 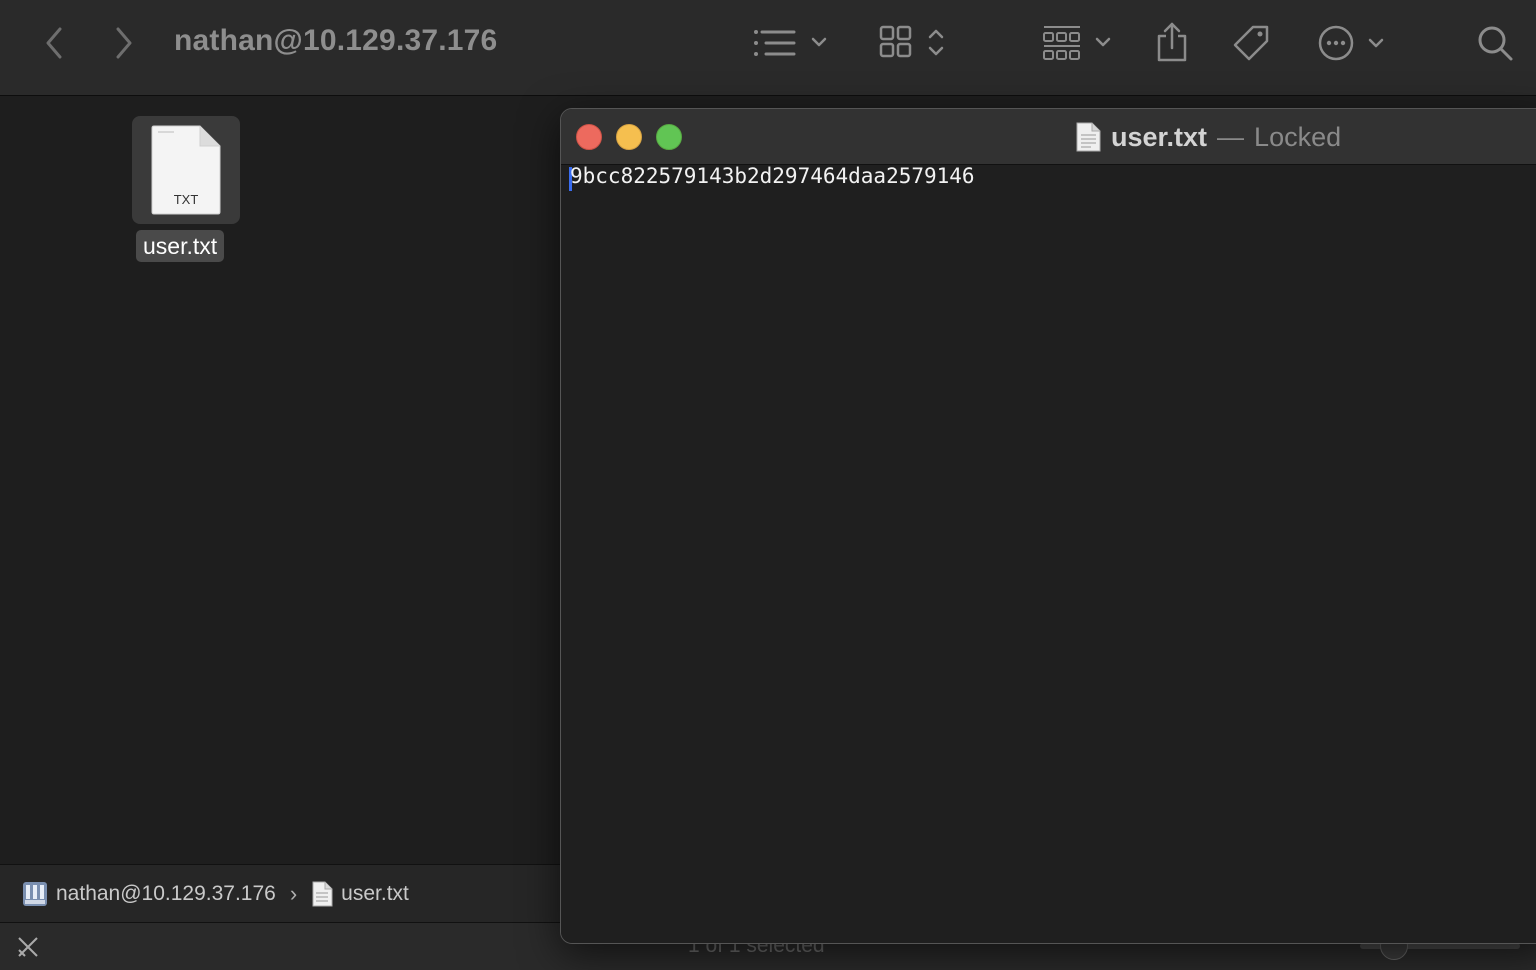 I want to click on document-content: 9bcc822579143b2d297464daa2579146, so click(x=772, y=176).